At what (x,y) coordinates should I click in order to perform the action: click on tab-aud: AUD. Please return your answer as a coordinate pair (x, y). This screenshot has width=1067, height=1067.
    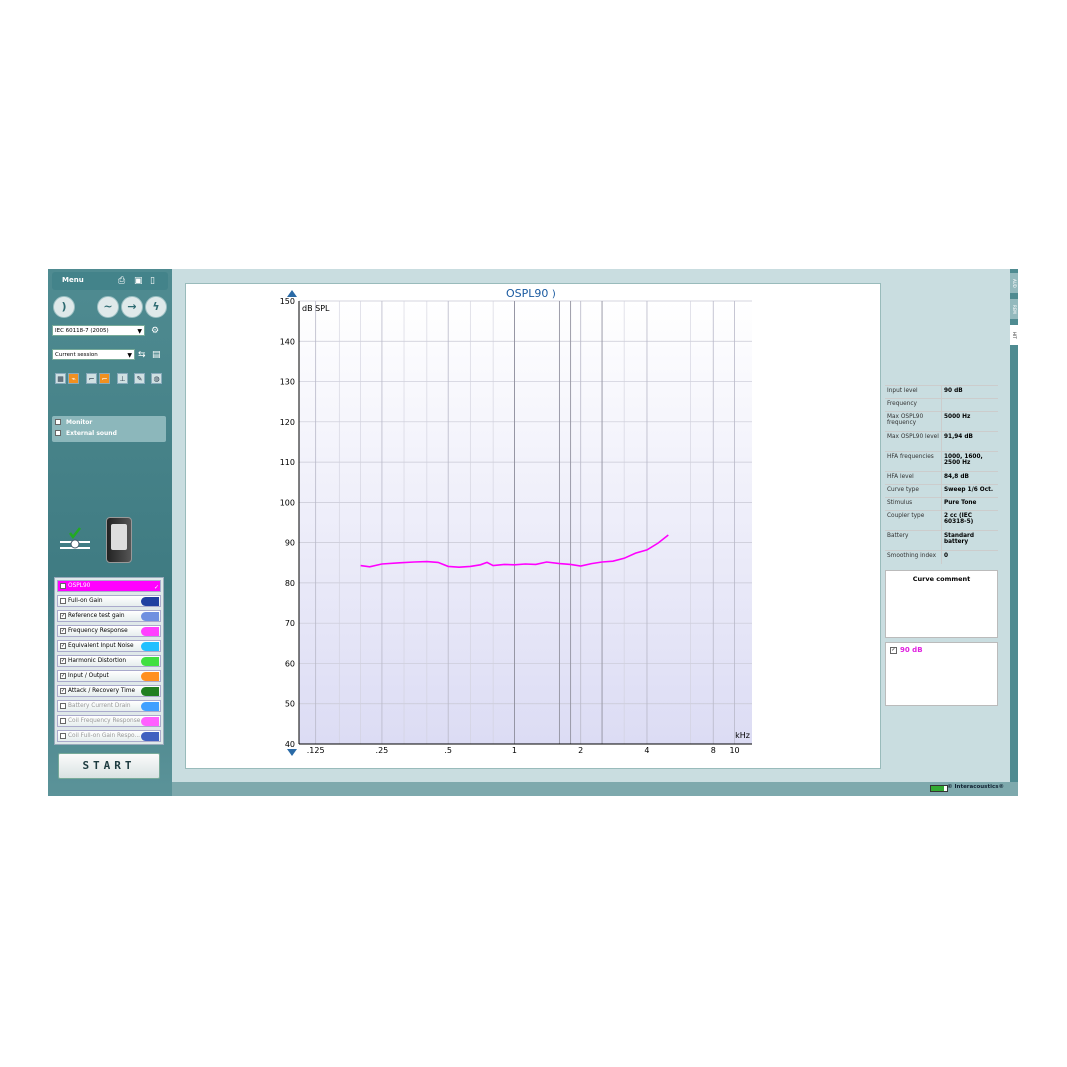
    Looking at the image, I should click on (1014, 283).